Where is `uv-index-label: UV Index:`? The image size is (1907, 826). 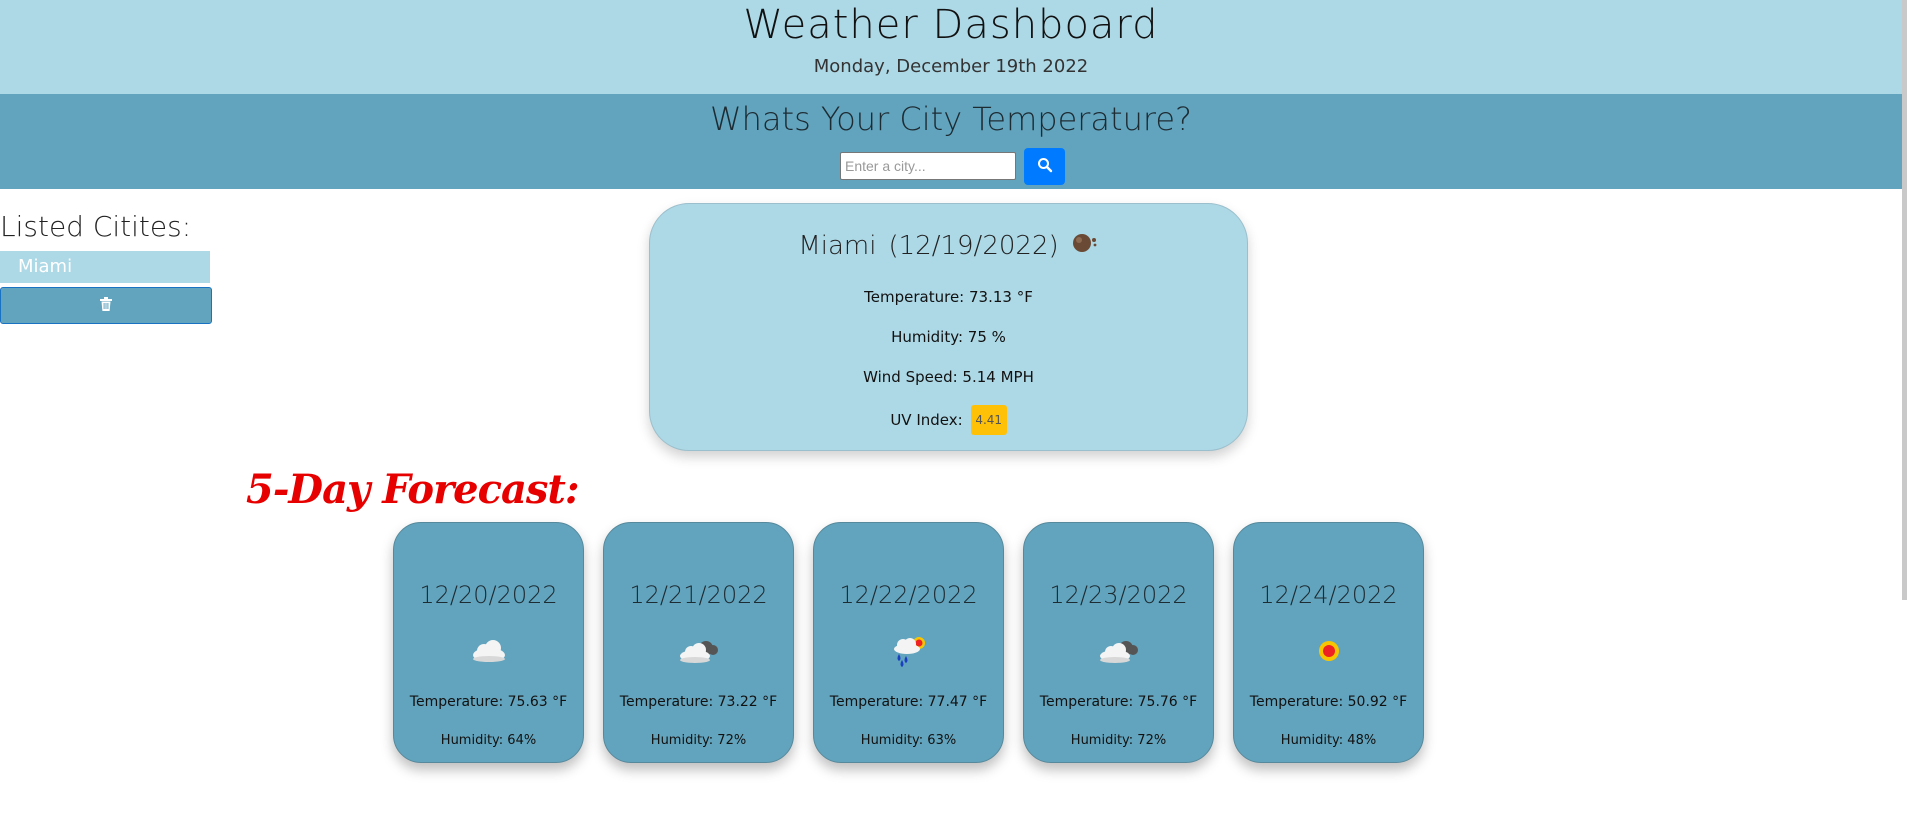 uv-index-label: UV Index: is located at coordinates (926, 420).